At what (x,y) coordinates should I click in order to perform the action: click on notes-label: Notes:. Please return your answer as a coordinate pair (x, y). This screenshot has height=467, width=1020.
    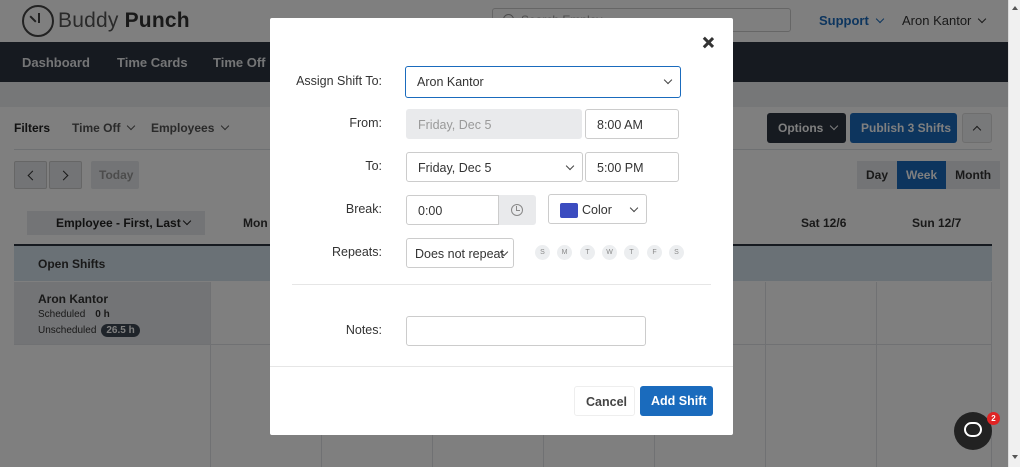
    Looking at the image, I should click on (363, 330).